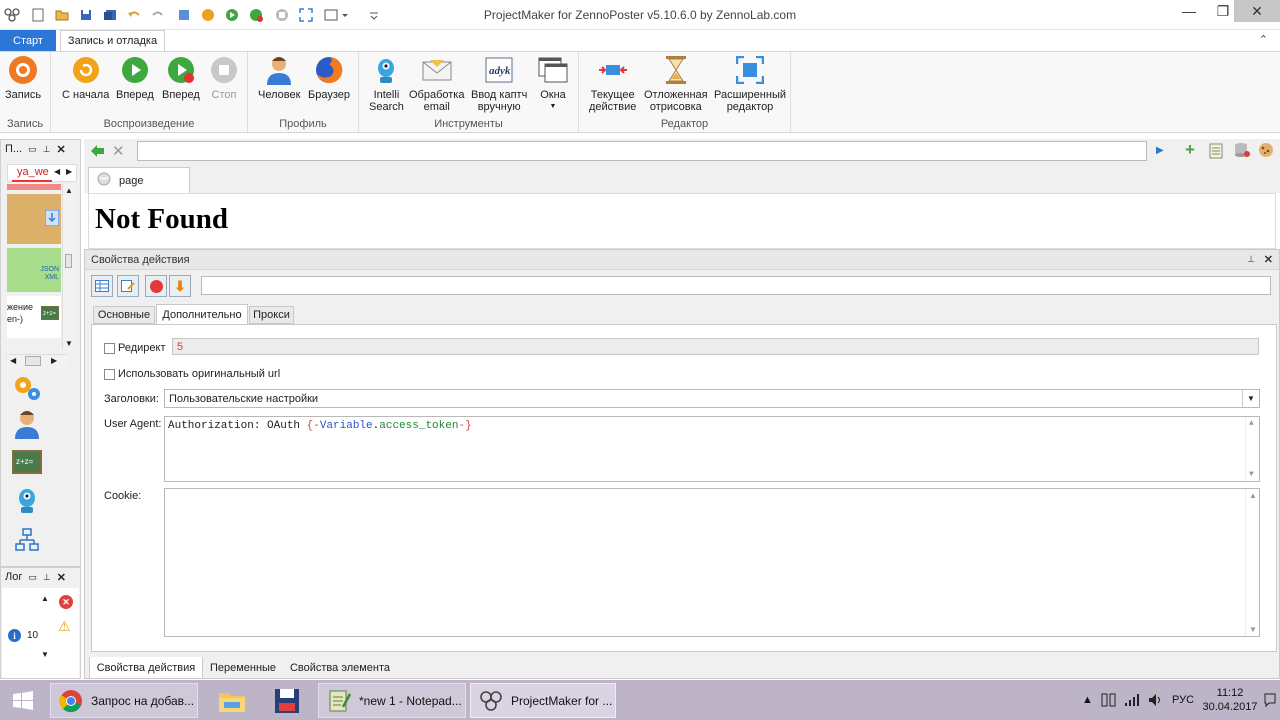  What do you see at coordinates (28, 40) in the screenshot?
I see `tab-start: Старт` at bounding box center [28, 40].